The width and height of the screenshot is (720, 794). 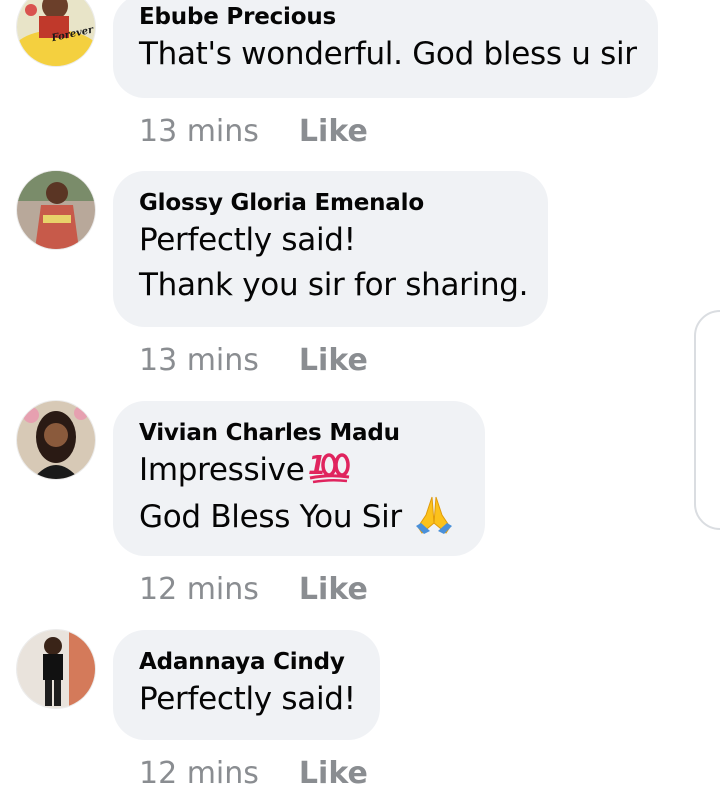 I want to click on comment-author: Vivian Charles Madu, so click(x=299, y=433).